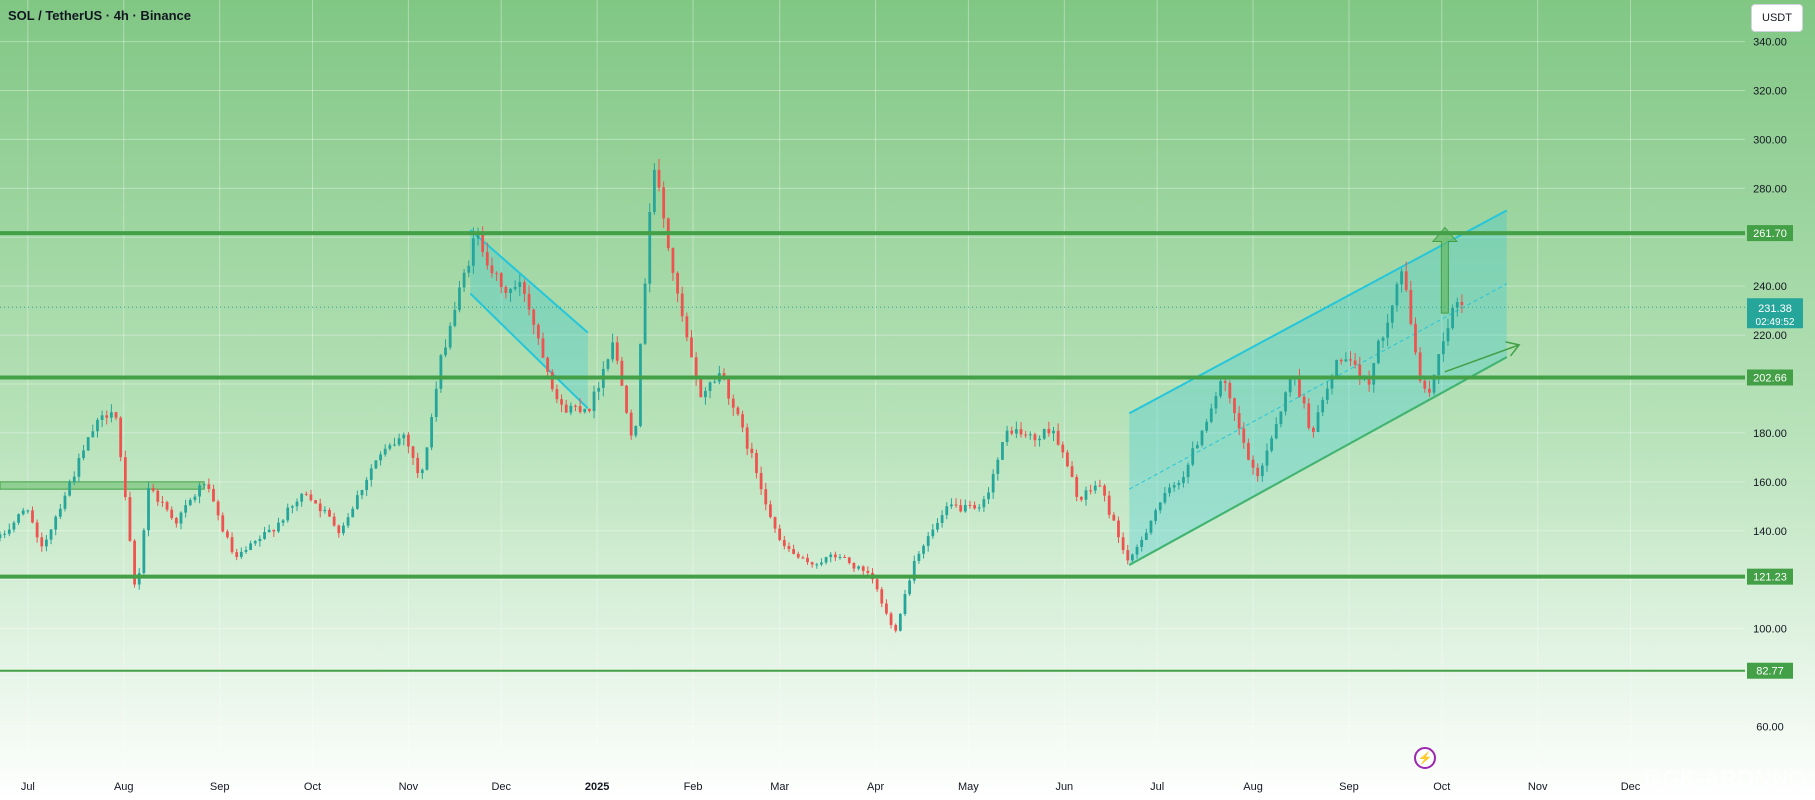 The height and width of the screenshot is (800, 1815). What do you see at coordinates (1770, 336) in the screenshot?
I see `y-tick-label: 220.00` at bounding box center [1770, 336].